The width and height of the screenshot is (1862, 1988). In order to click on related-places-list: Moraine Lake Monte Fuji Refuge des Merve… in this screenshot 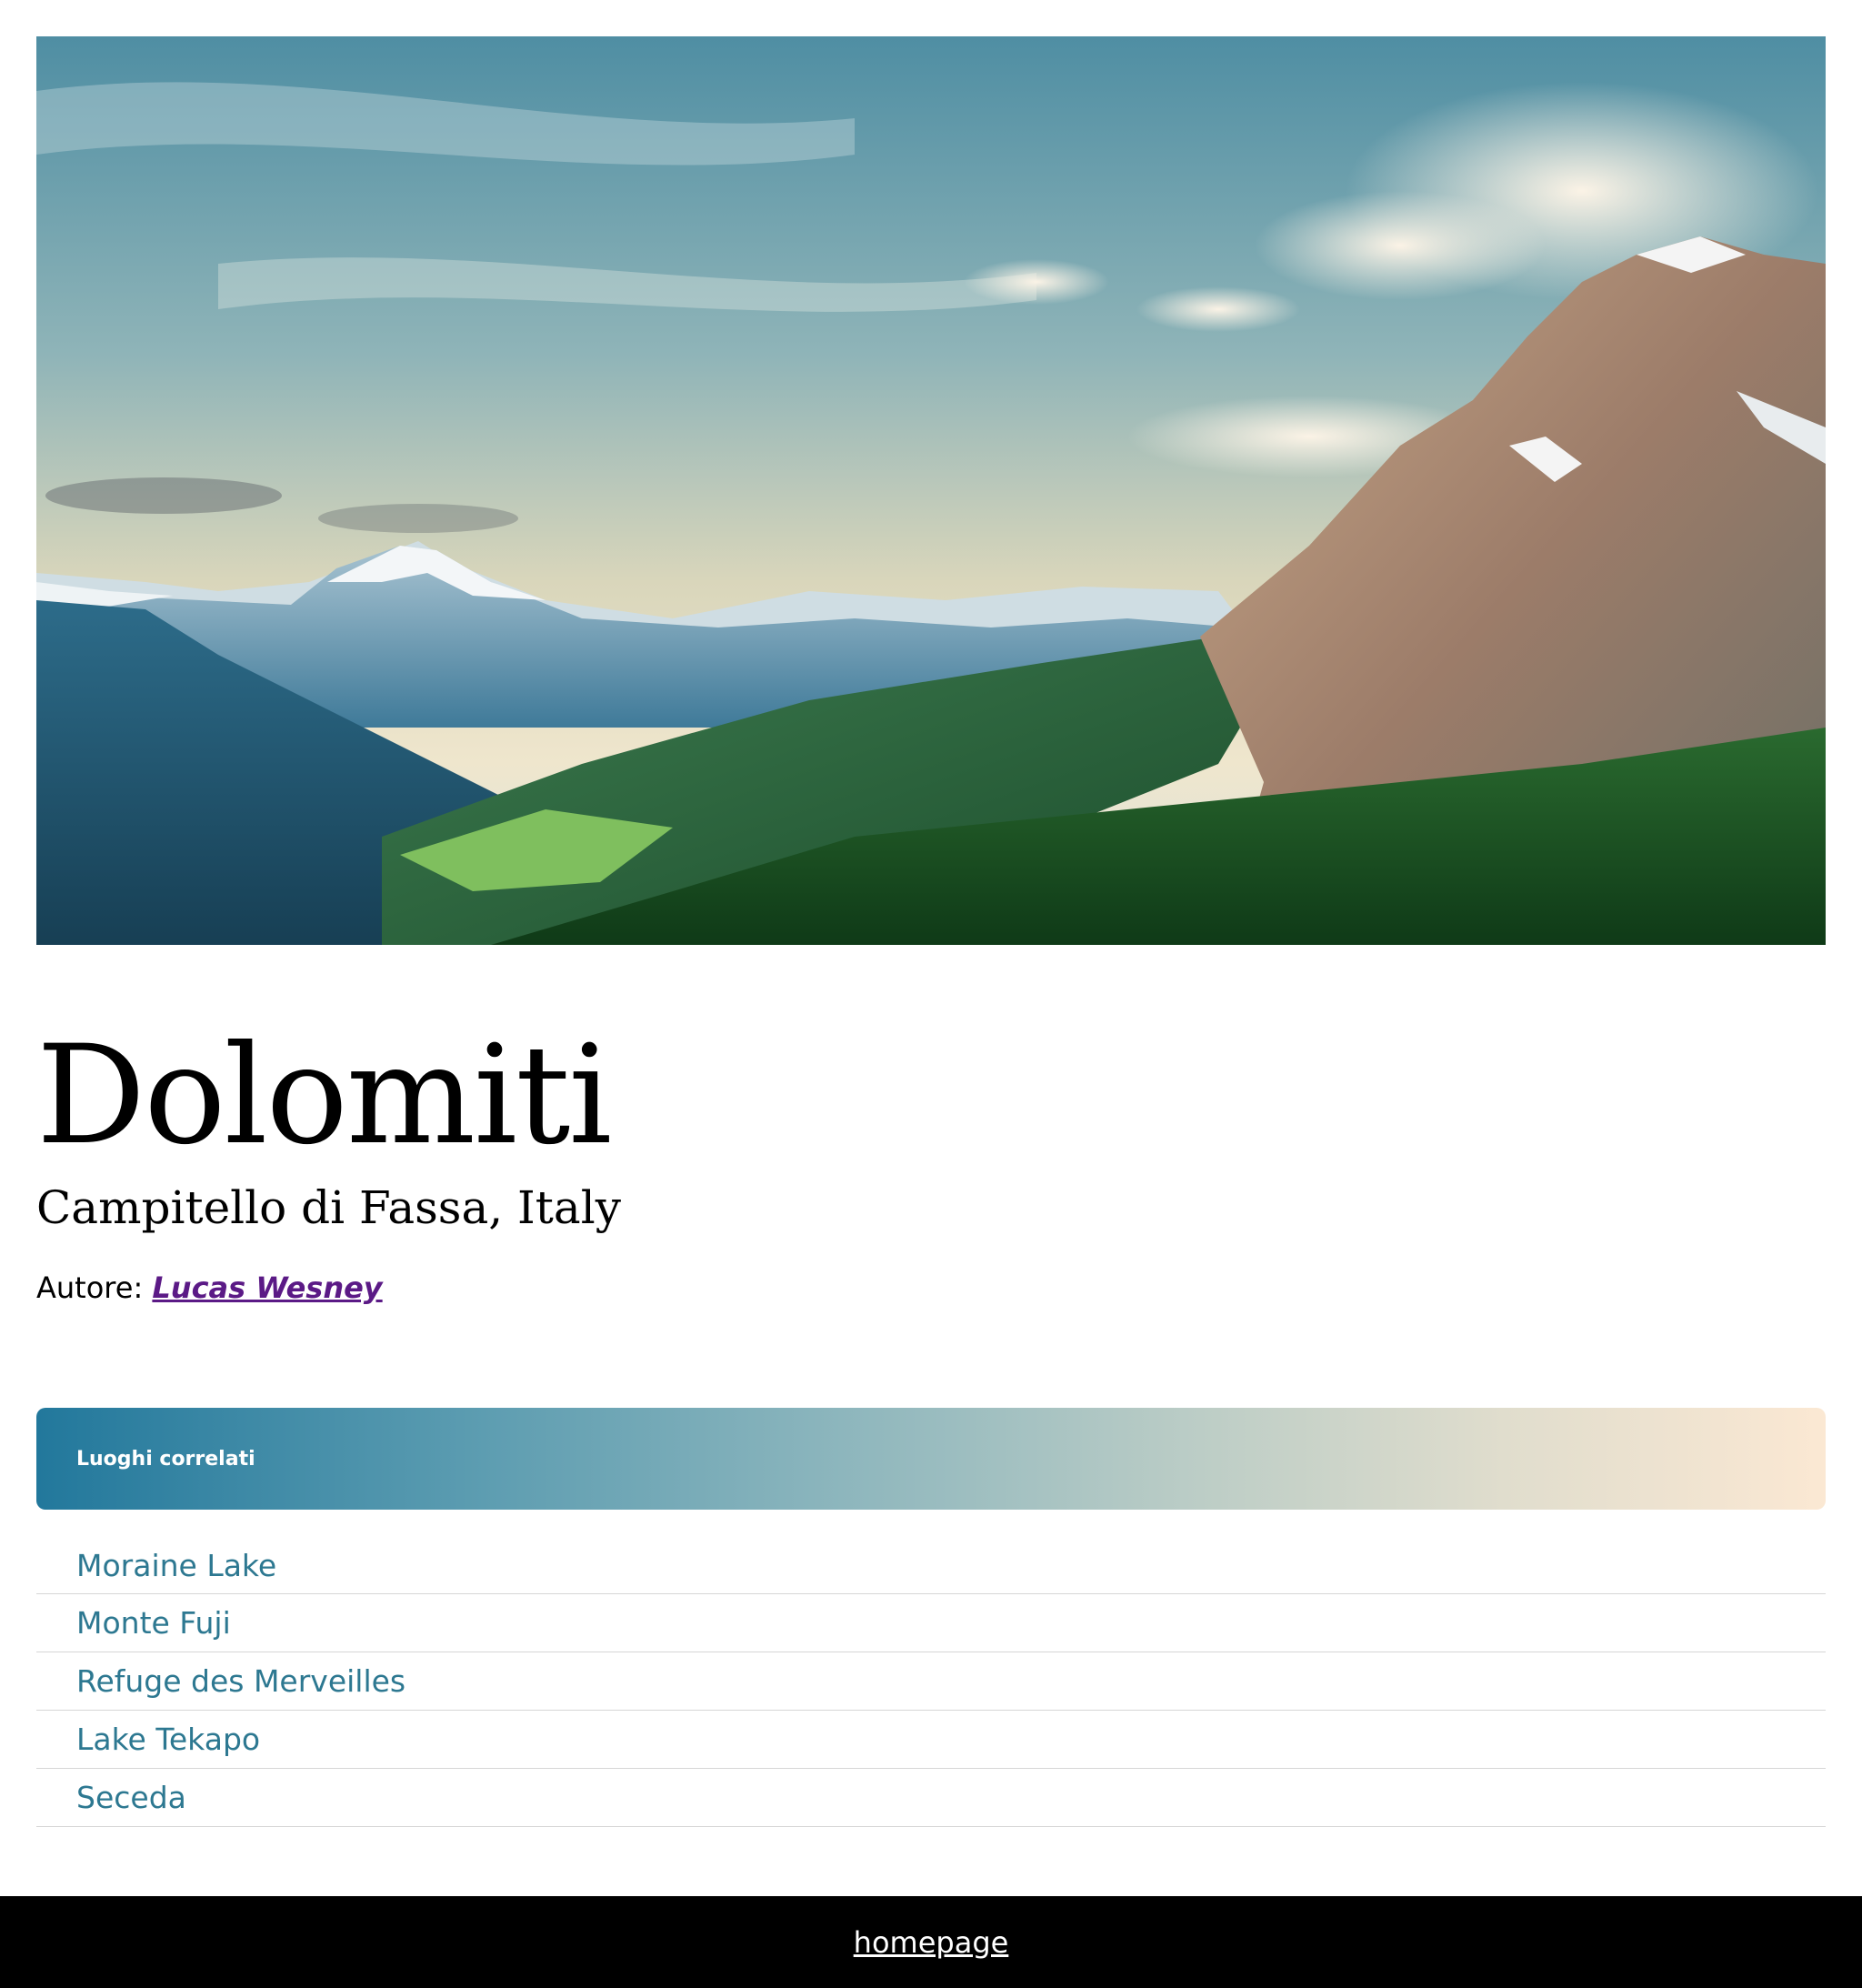, I will do `click(931, 1682)`.